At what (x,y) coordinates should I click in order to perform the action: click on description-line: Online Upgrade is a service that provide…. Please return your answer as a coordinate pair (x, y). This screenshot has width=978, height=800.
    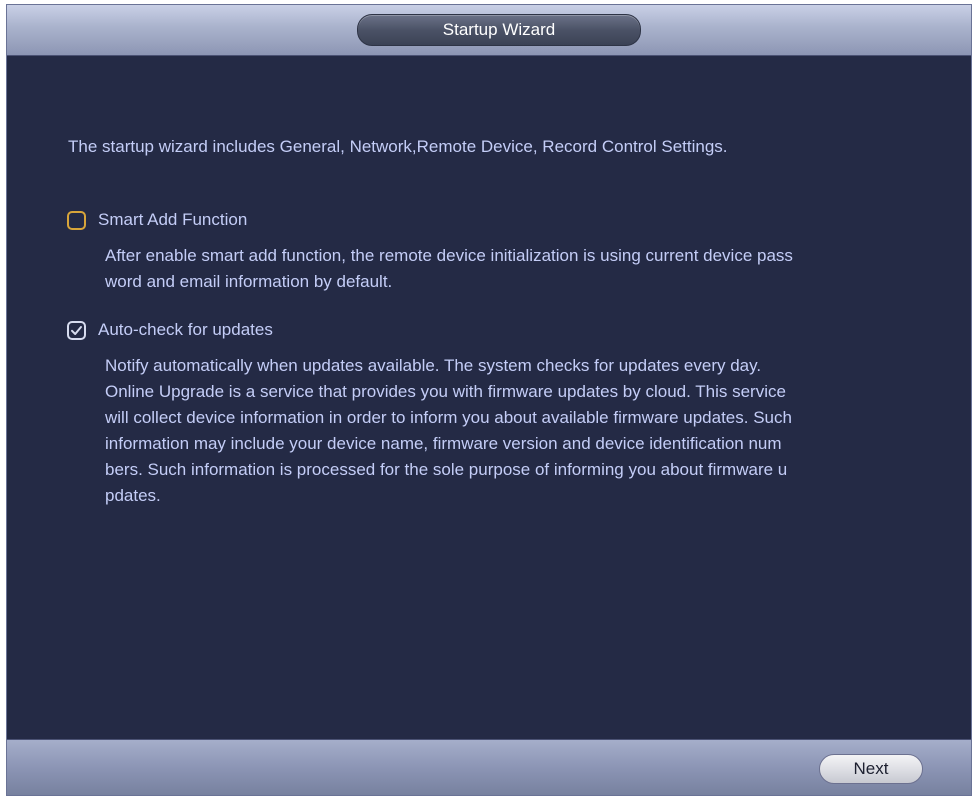
    Looking at the image, I should click on (445, 391).